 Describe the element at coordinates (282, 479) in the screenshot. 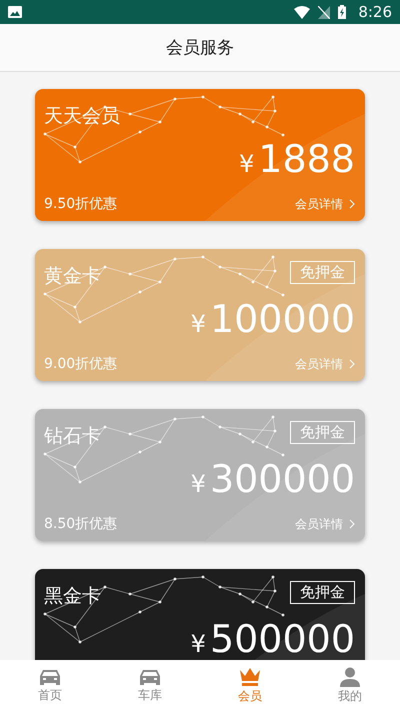

I see `card-price: 300000` at that location.